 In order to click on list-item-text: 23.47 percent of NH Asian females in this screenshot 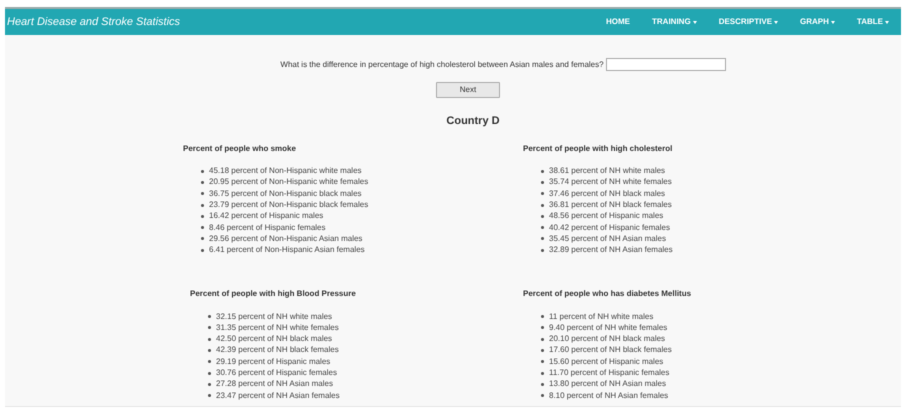, I will do `click(278, 395)`.